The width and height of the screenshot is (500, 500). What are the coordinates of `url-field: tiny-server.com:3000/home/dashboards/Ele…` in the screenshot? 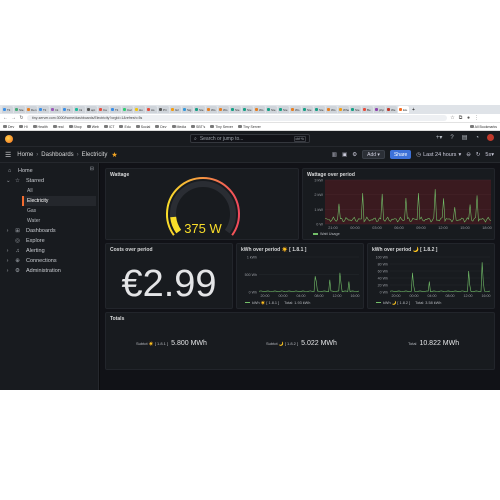 It's located at (237, 118).